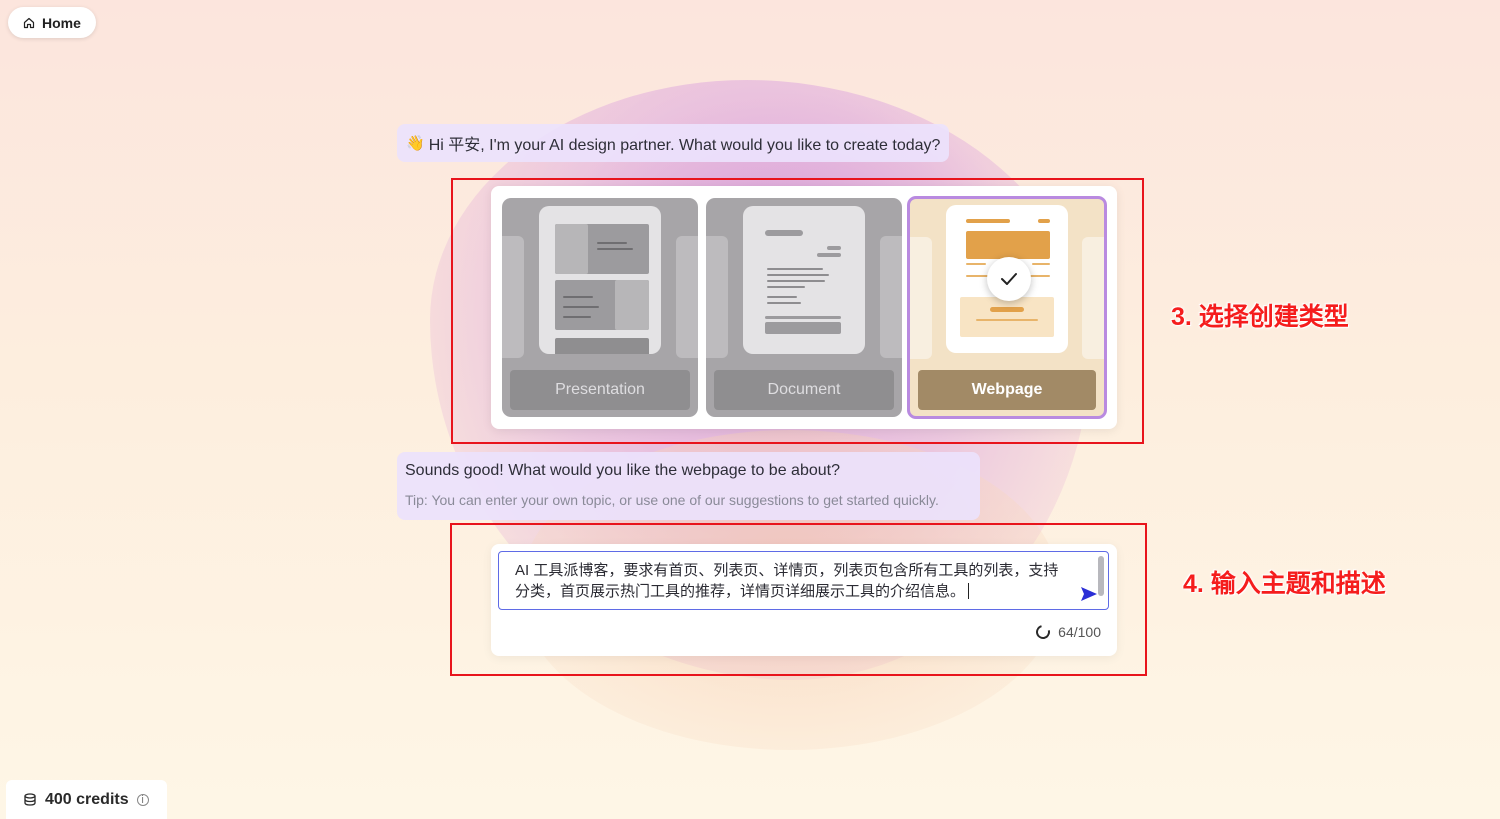 This screenshot has width=1500, height=819. I want to click on annotation-box-input, so click(798, 599).